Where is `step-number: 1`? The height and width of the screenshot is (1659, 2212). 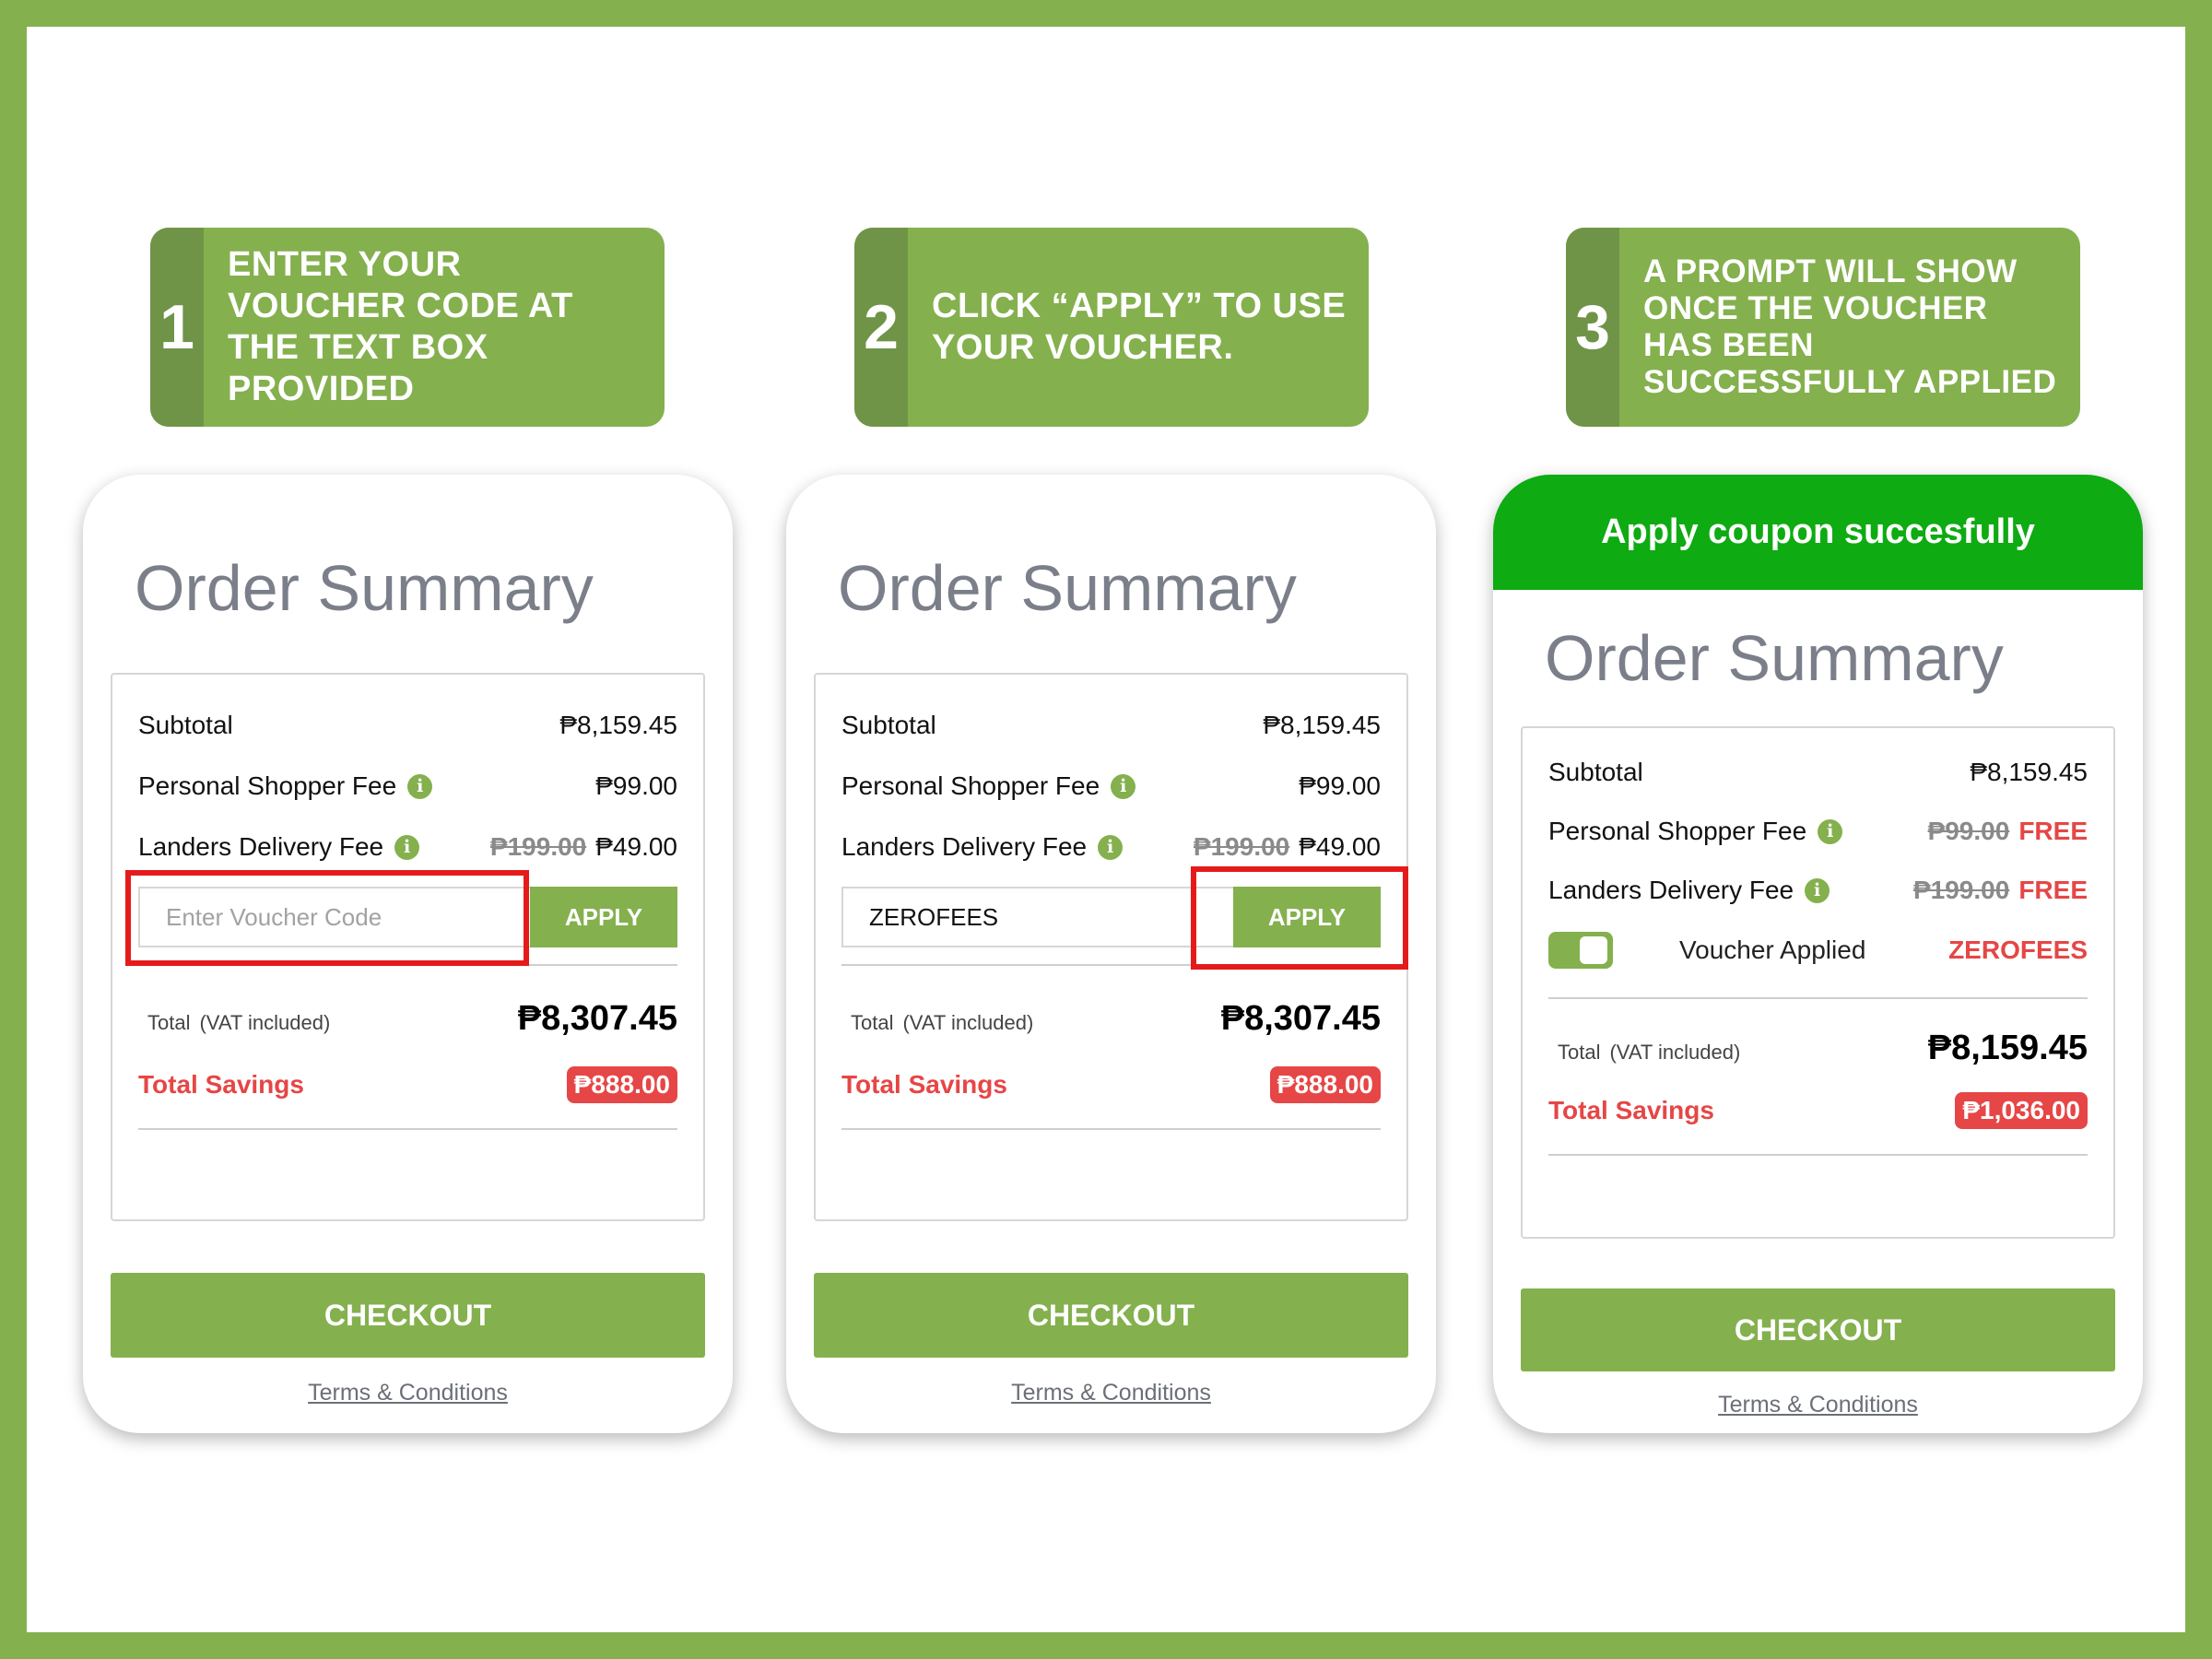
step-number: 1 is located at coordinates (177, 327).